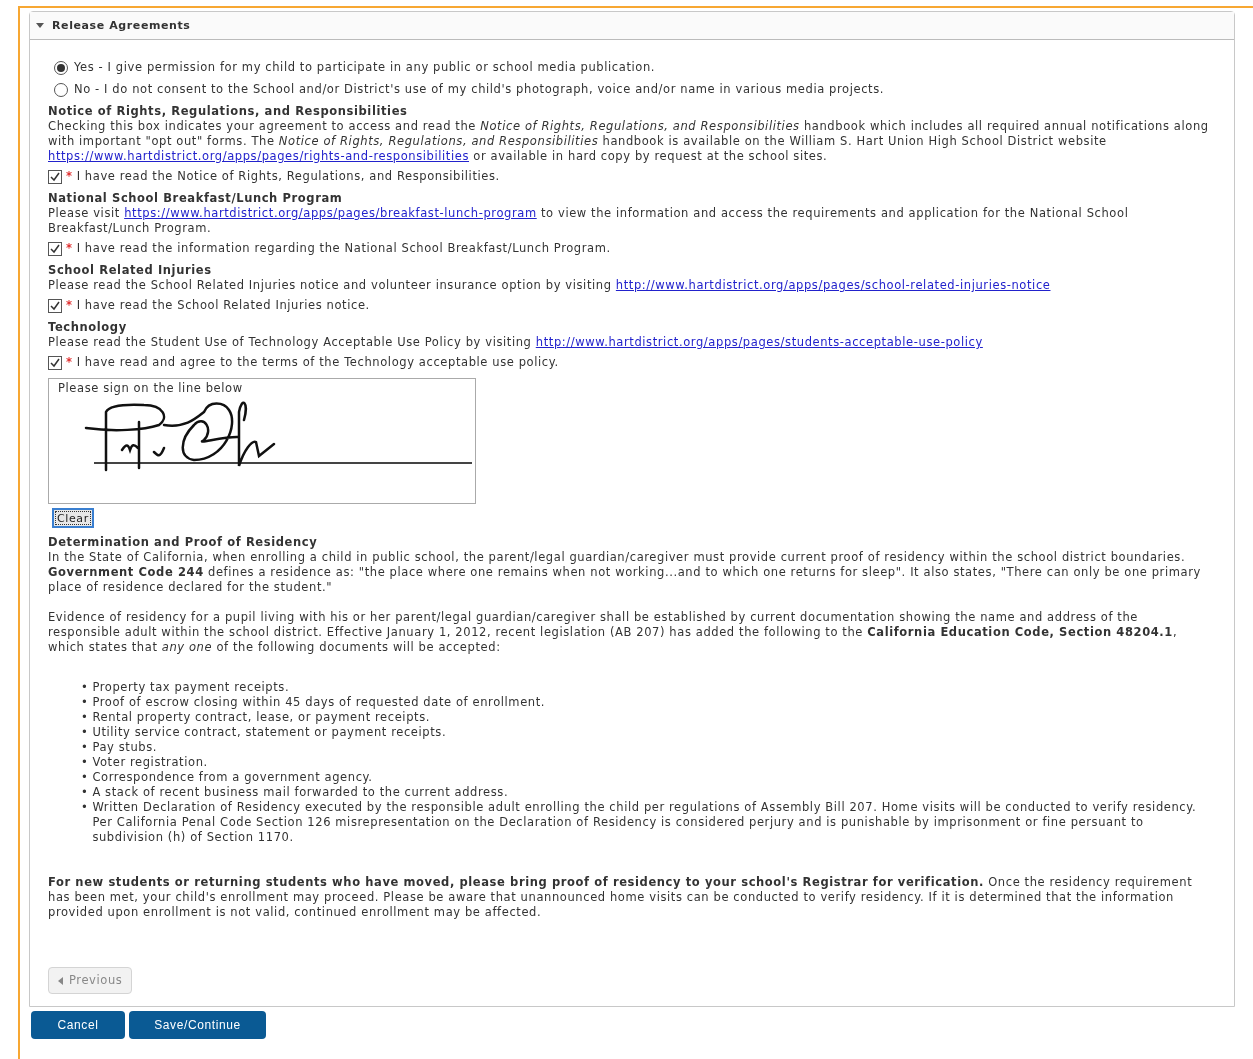  I want to click on radio-label: No - I do not consent to the School and/or District's use of my child's photograph, voice and/or name in various media projects., so click(479, 89).